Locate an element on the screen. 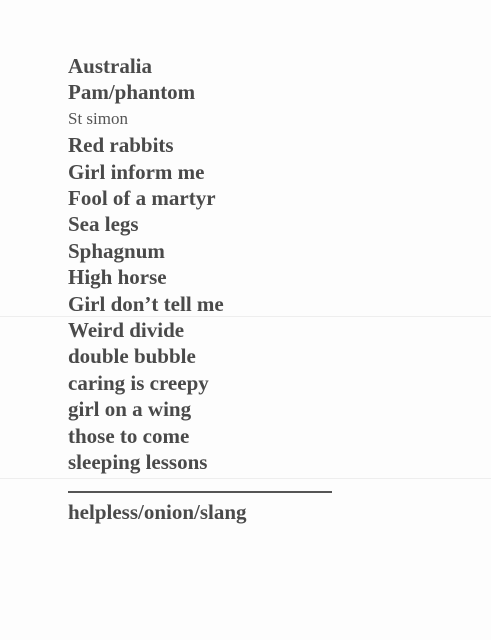  song-item: Sphagnum is located at coordinates (116, 250).